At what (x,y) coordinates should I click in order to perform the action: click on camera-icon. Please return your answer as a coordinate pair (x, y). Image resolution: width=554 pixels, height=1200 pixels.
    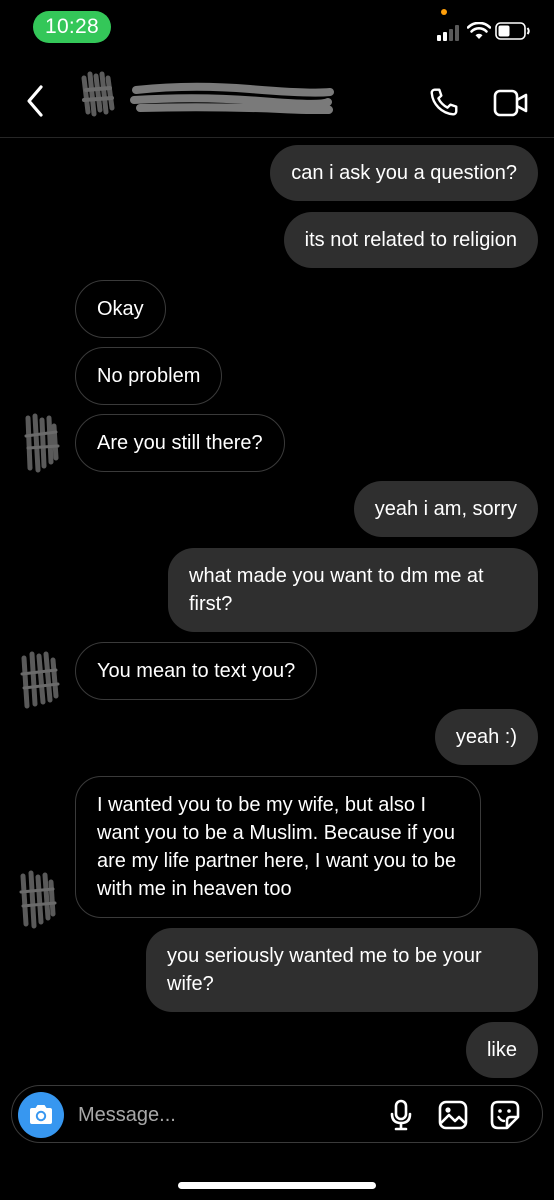
    Looking at the image, I should click on (41, 1114).